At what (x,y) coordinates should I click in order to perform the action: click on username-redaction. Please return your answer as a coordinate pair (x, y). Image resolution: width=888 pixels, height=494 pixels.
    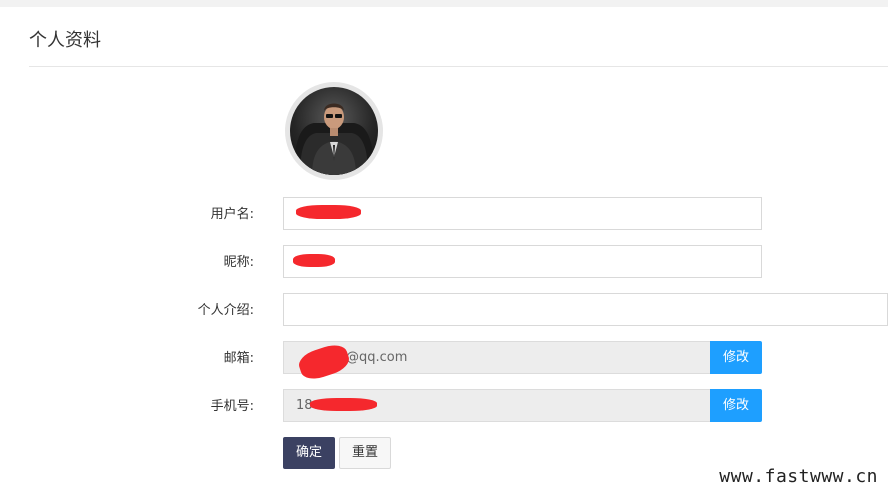
    Looking at the image, I should click on (328, 212).